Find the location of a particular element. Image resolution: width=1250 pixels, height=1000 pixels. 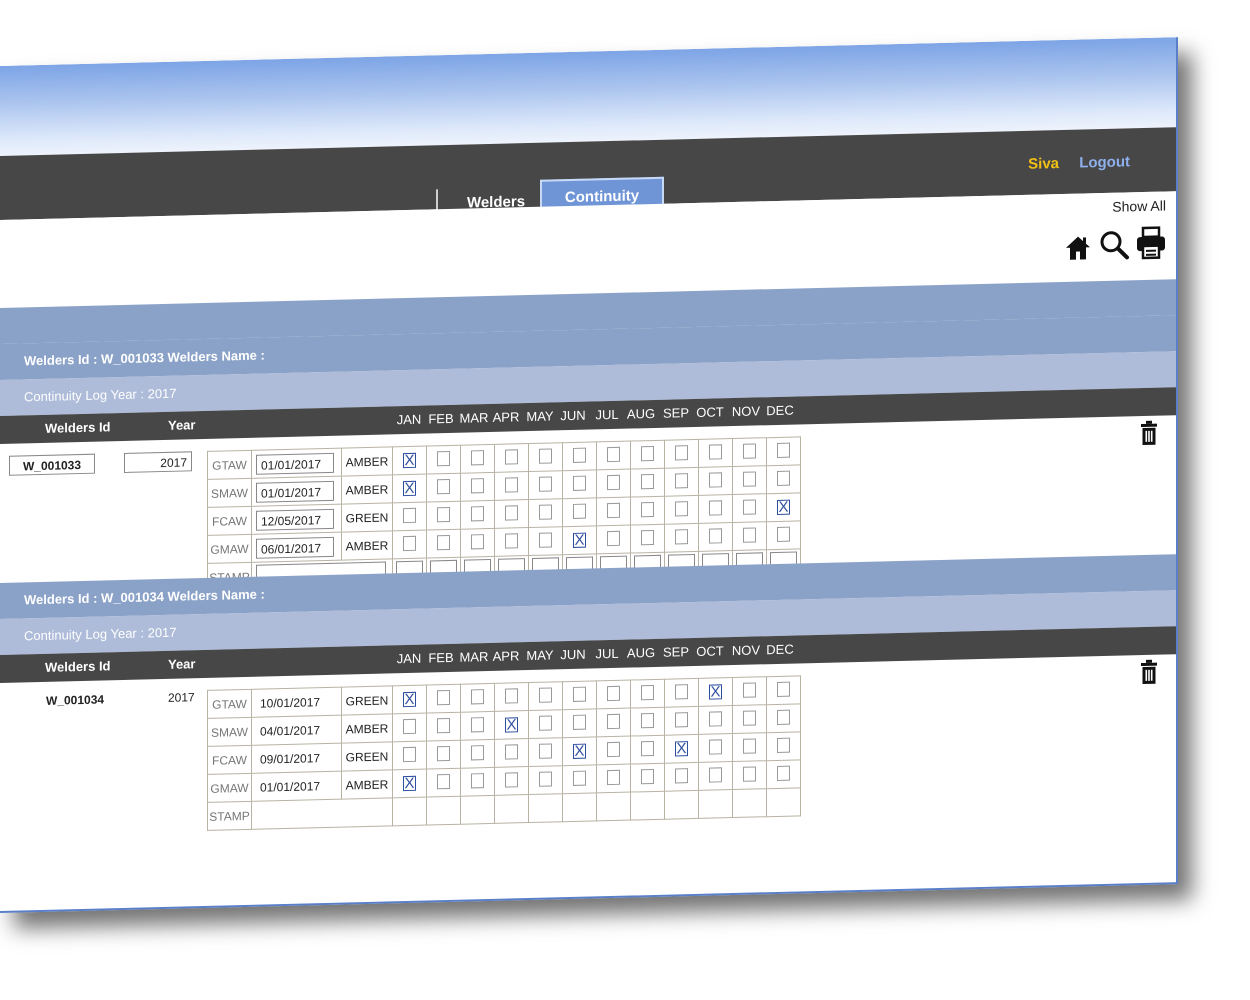

search-icon is located at coordinates (1114, 244).